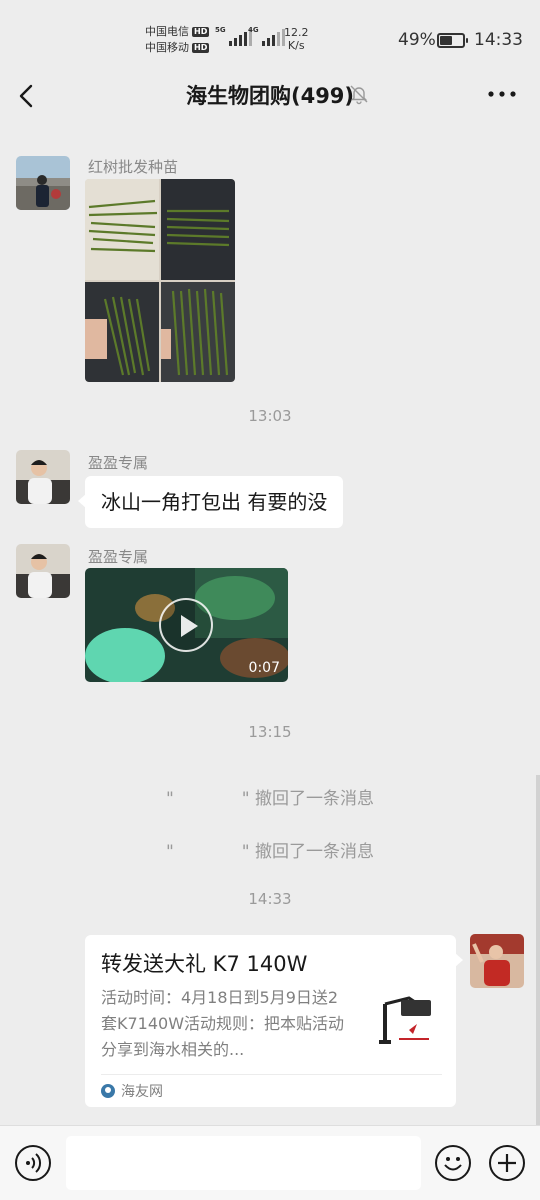 The width and height of the screenshot is (540, 1200). I want to click on voice-input-button, so click(33, 1163).